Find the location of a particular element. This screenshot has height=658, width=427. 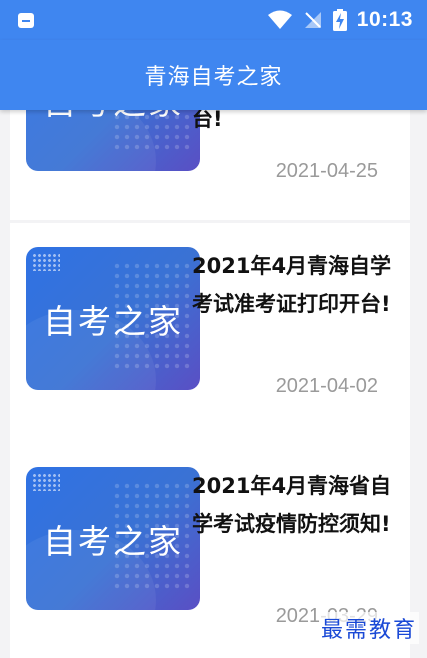

app-bar: 青海自考之家 is located at coordinates (213, 75).